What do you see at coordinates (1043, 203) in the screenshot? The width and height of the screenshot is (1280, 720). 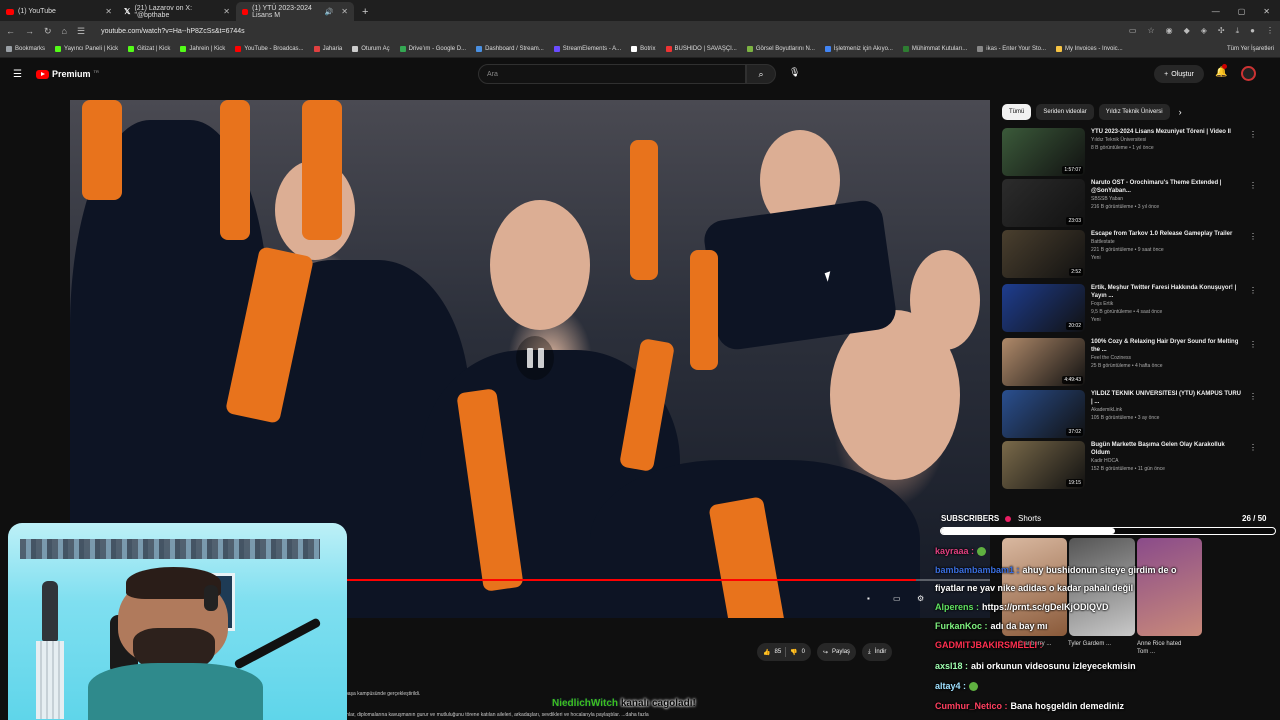 I see `video-thumbnail: 23:03` at bounding box center [1043, 203].